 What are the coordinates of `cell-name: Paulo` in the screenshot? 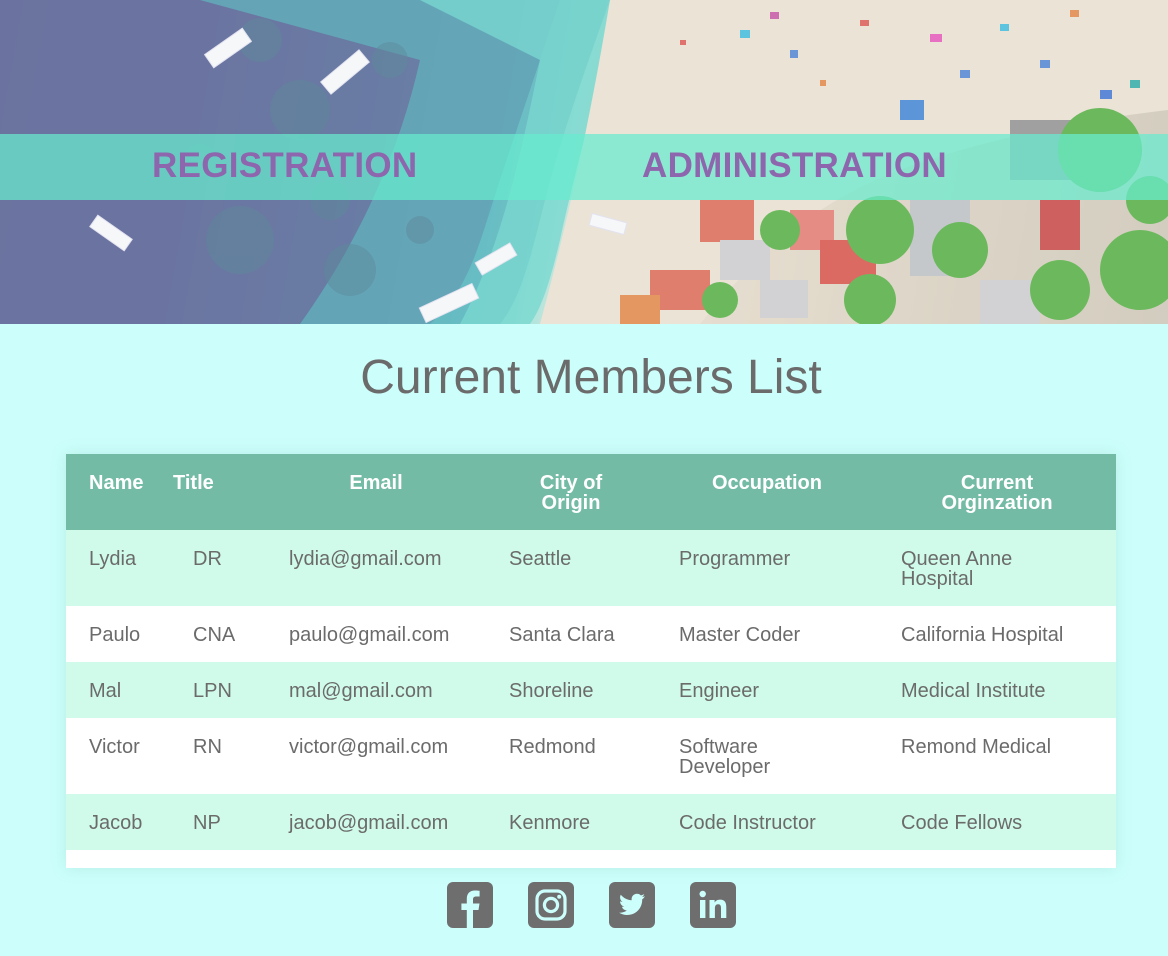 It's located at (115, 635).